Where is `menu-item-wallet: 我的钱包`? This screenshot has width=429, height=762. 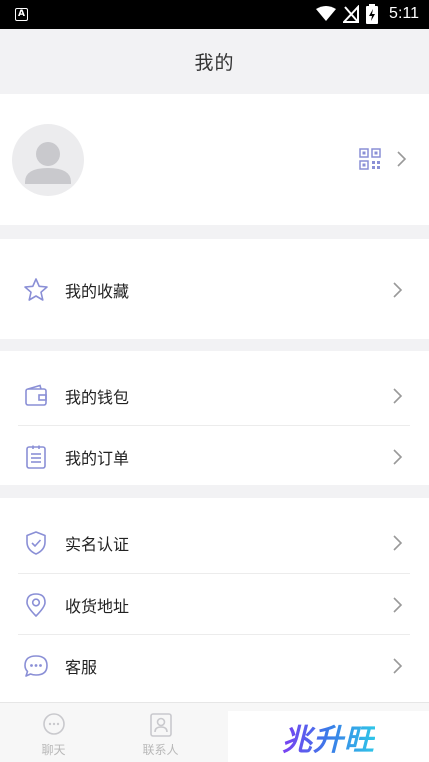 menu-item-wallet: 我的钱包 is located at coordinates (214, 395).